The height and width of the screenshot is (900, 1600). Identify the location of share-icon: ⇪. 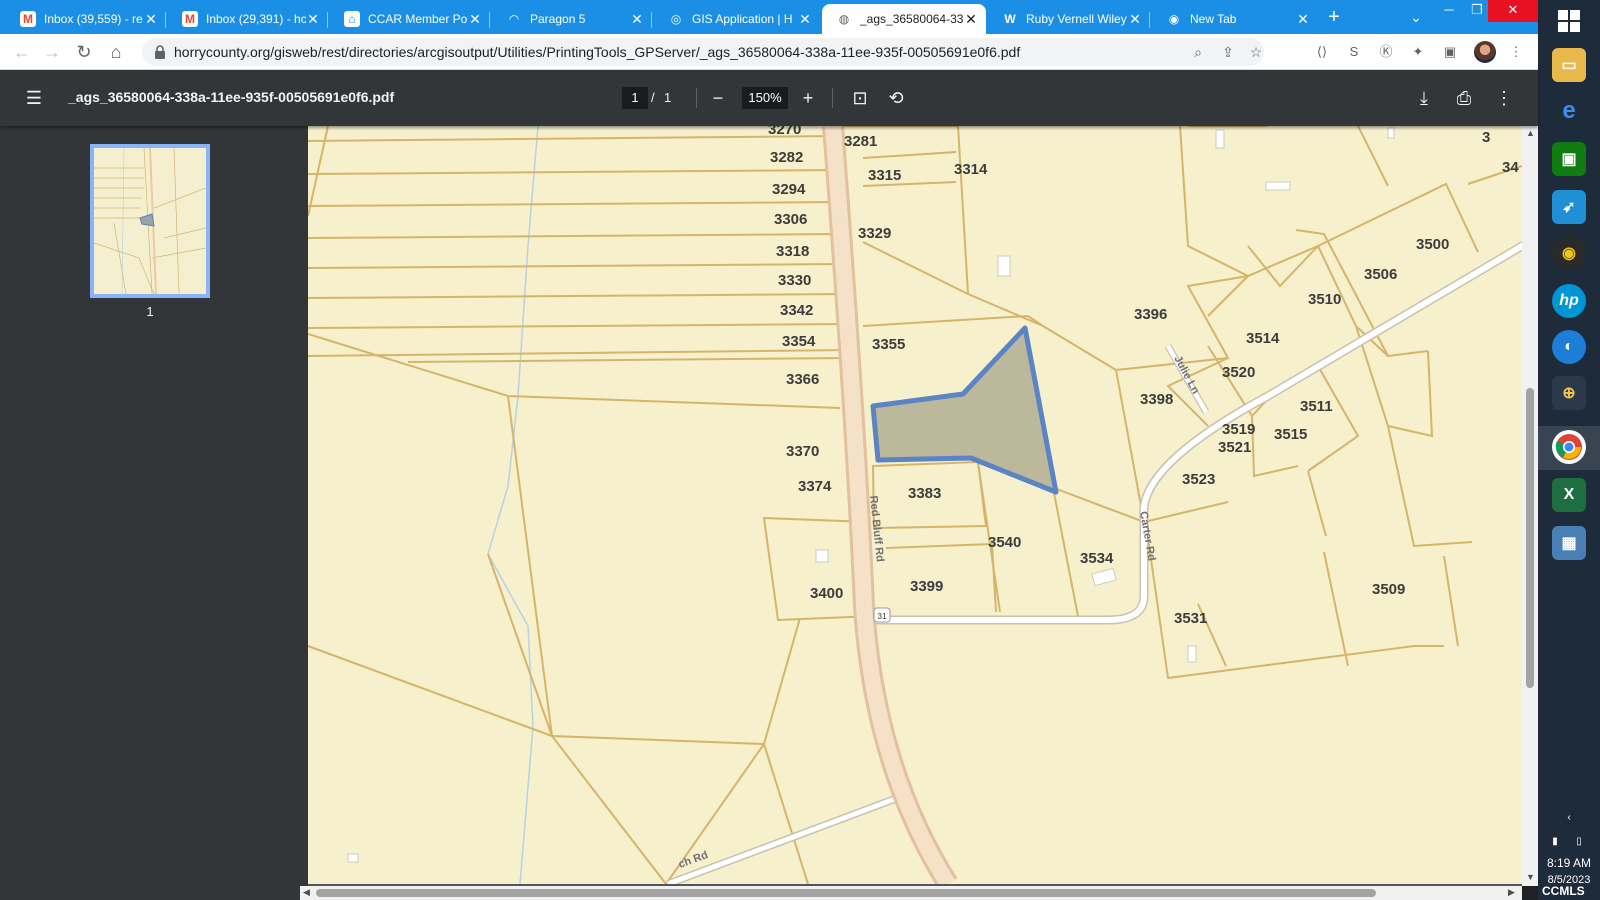
(1228, 52).